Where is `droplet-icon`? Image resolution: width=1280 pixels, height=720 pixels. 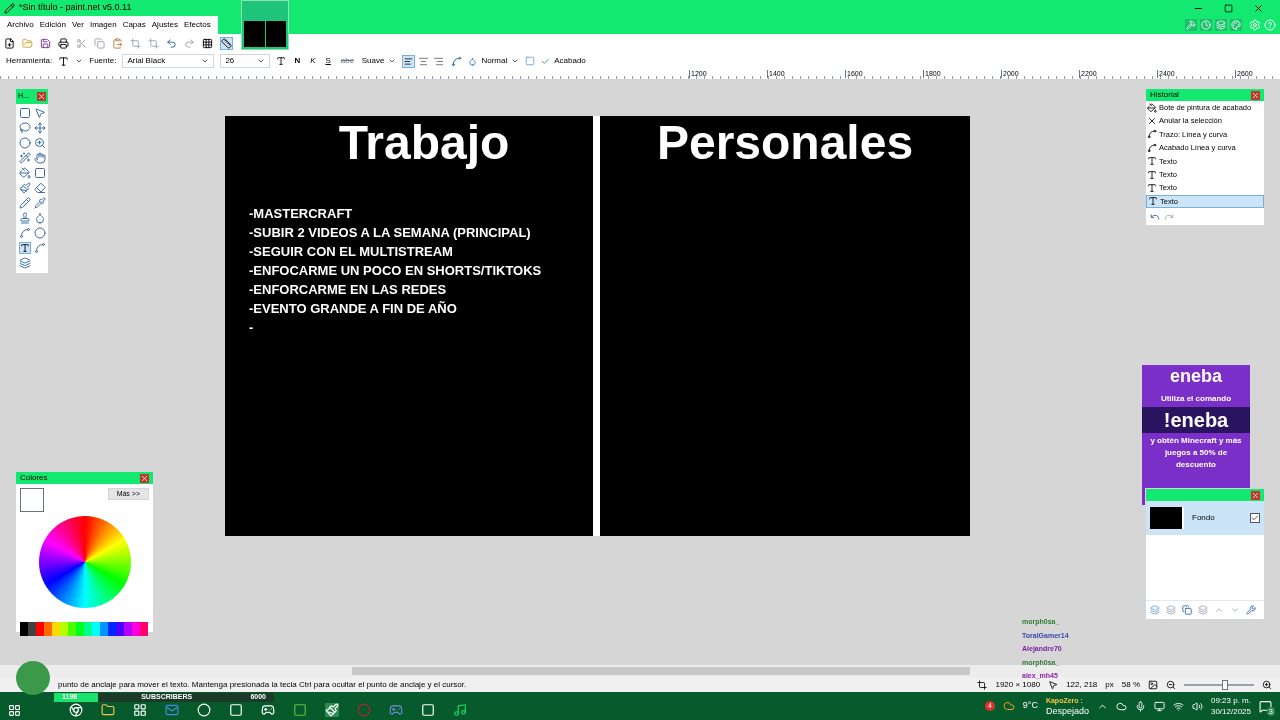
droplet-icon is located at coordinates (39, 218).